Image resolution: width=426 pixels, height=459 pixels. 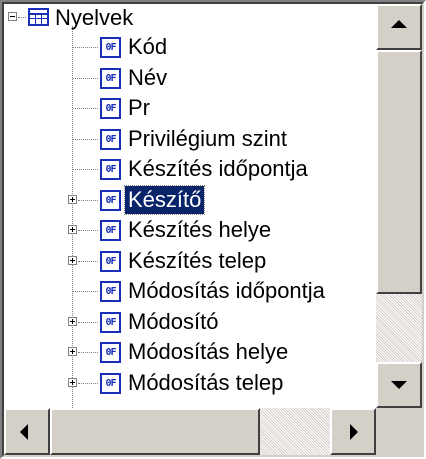 I want to click on tree-item: 0F Pr, so click(x=190, y=110).